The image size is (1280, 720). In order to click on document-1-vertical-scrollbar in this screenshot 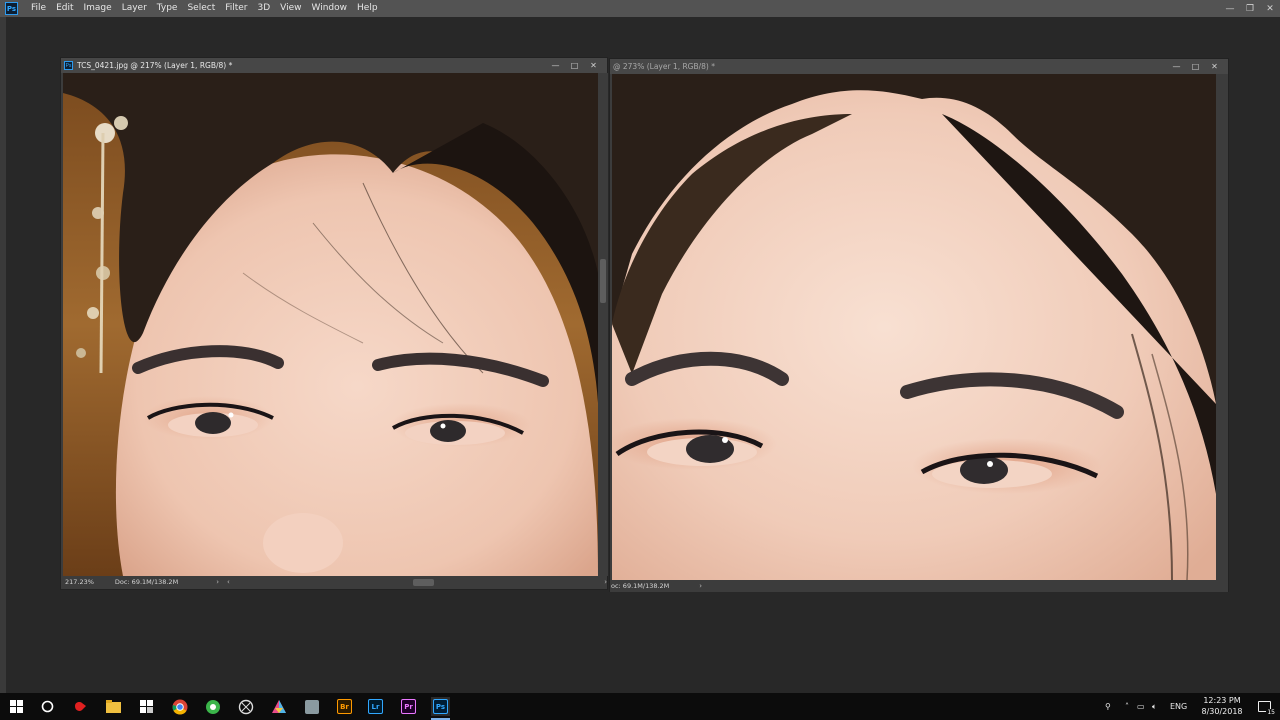, I will do `click(603, 324)`.